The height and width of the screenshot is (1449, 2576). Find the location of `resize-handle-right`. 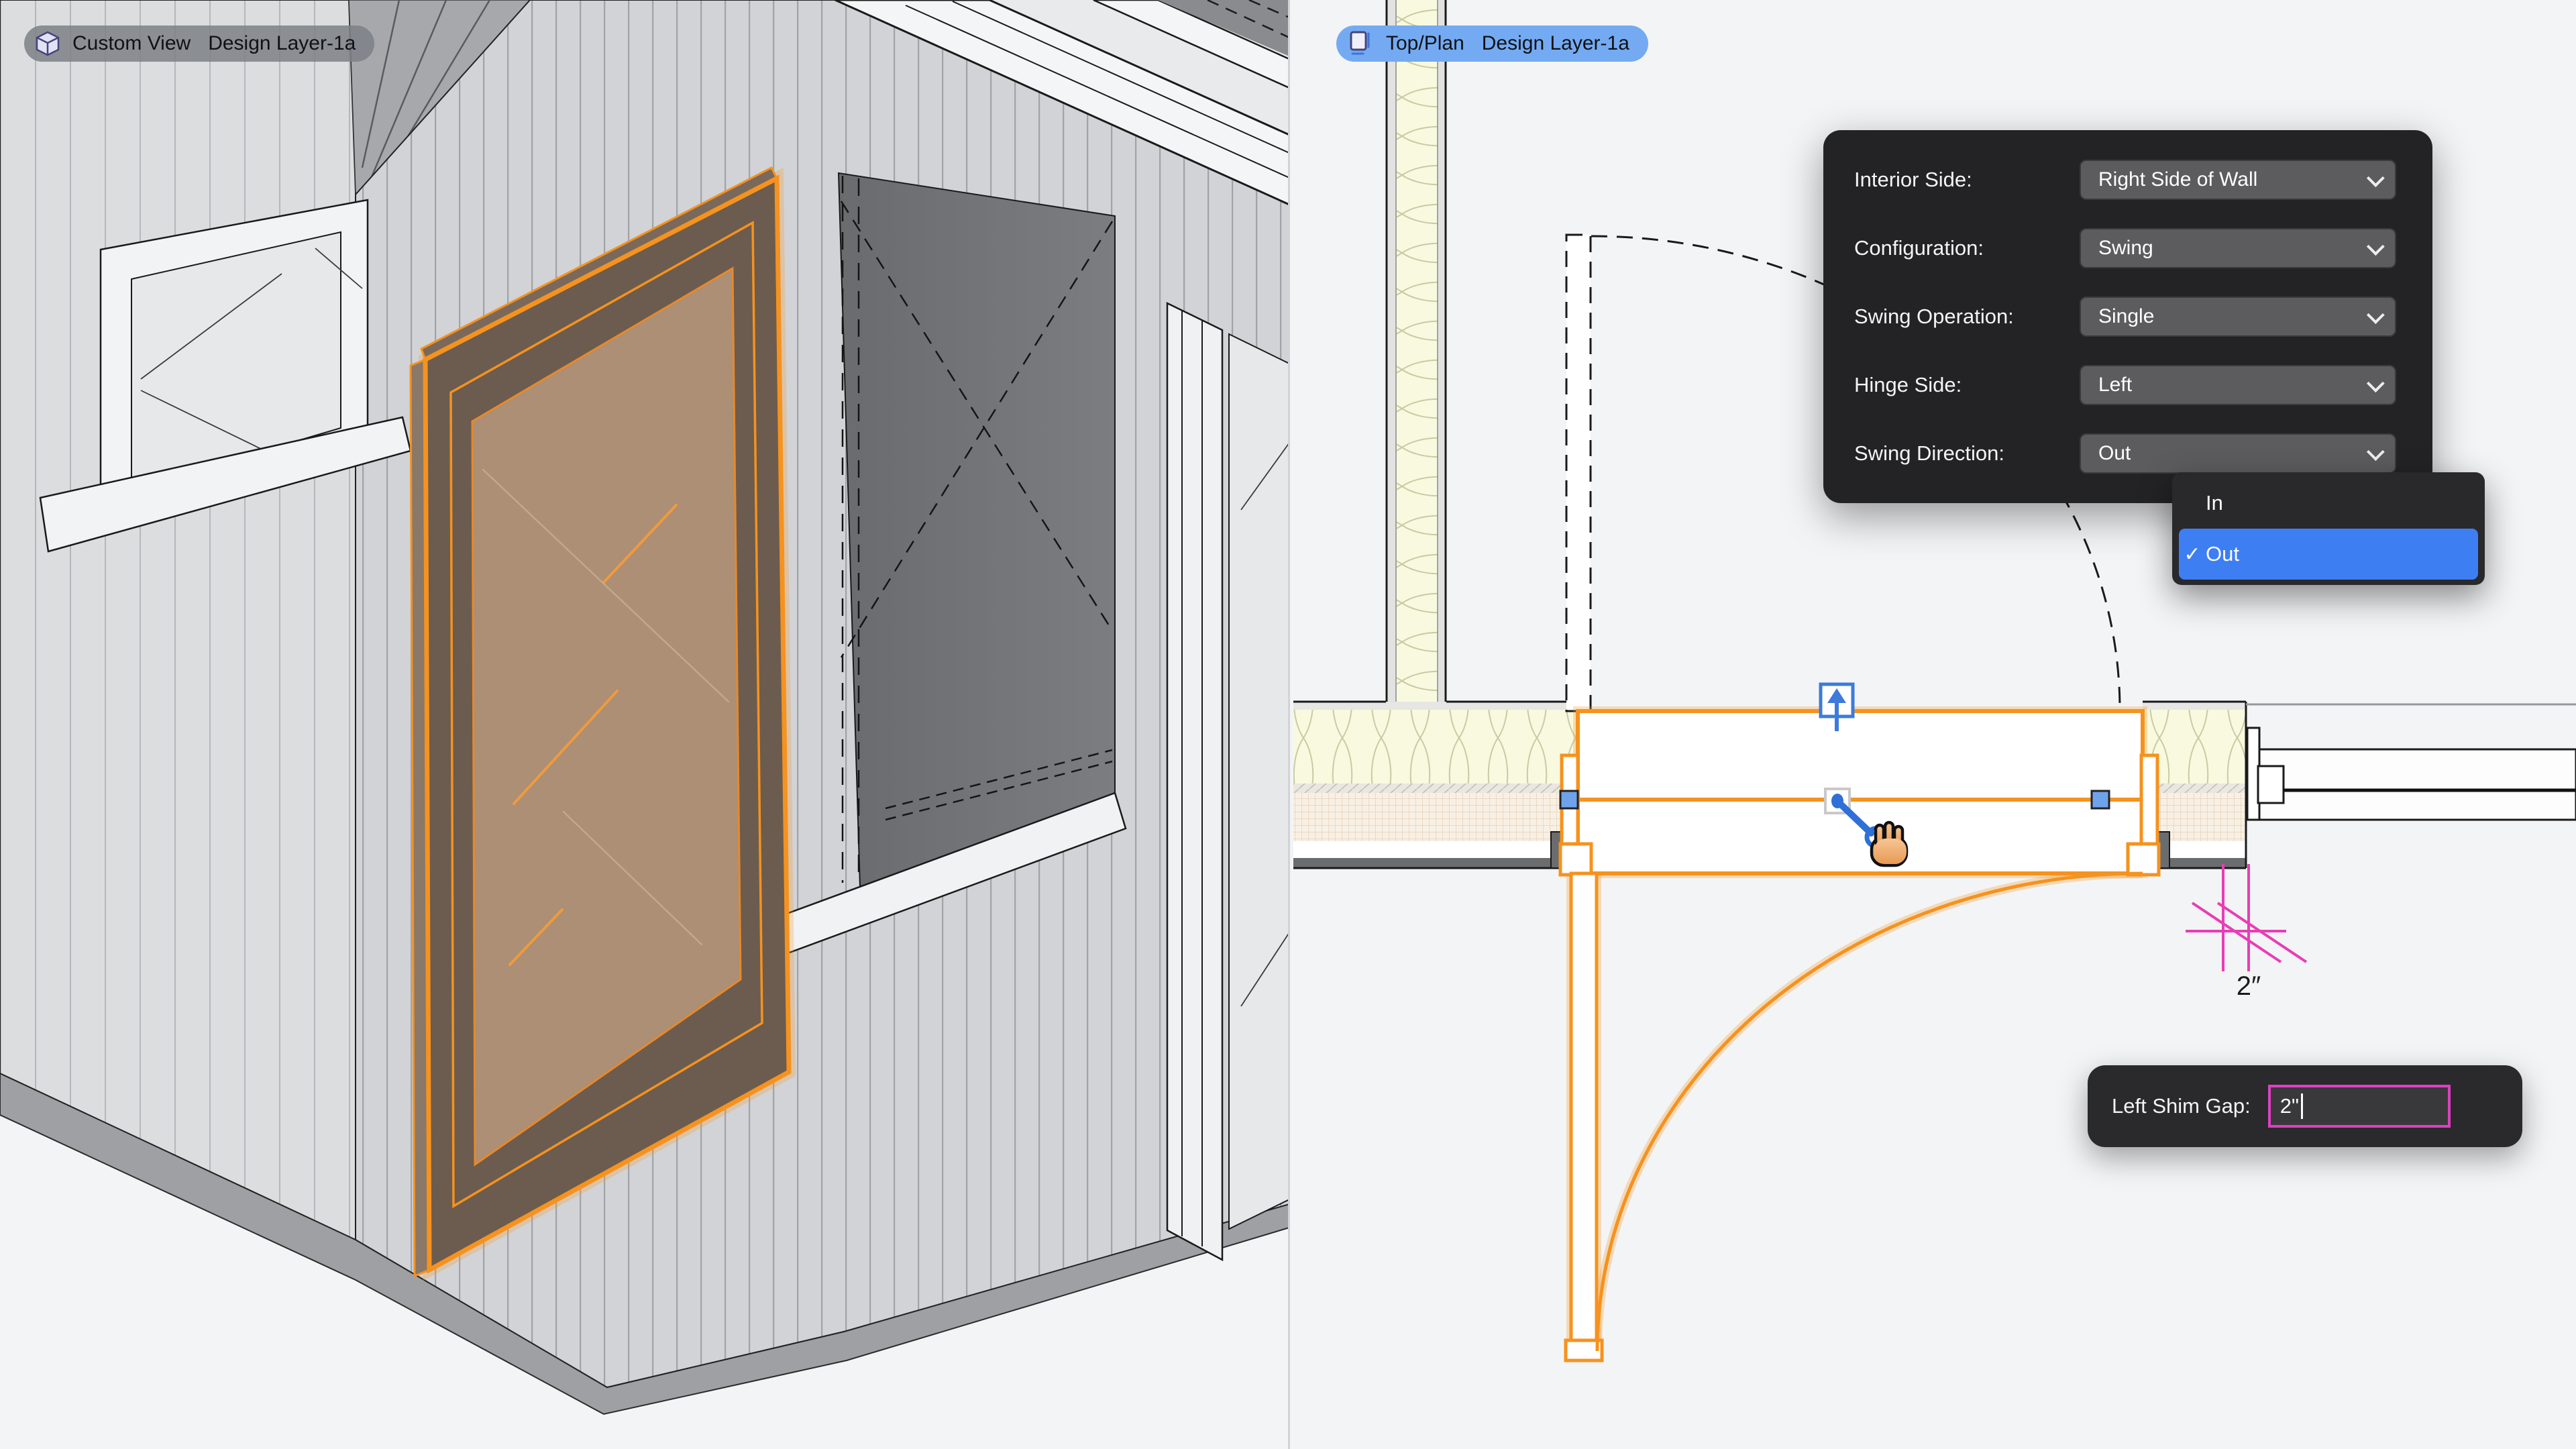

resize-handle-right is located at coordinates (2100, 800).